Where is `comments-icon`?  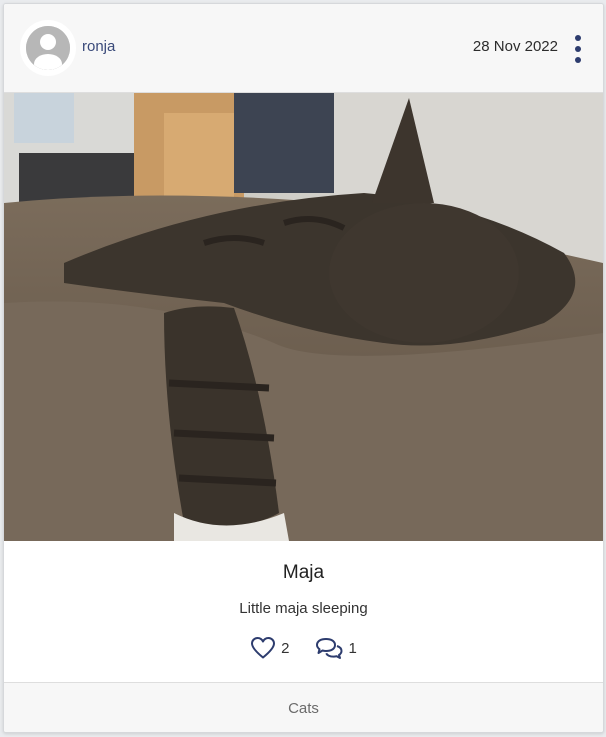
comments-icon is located at coordinates (328, 648).